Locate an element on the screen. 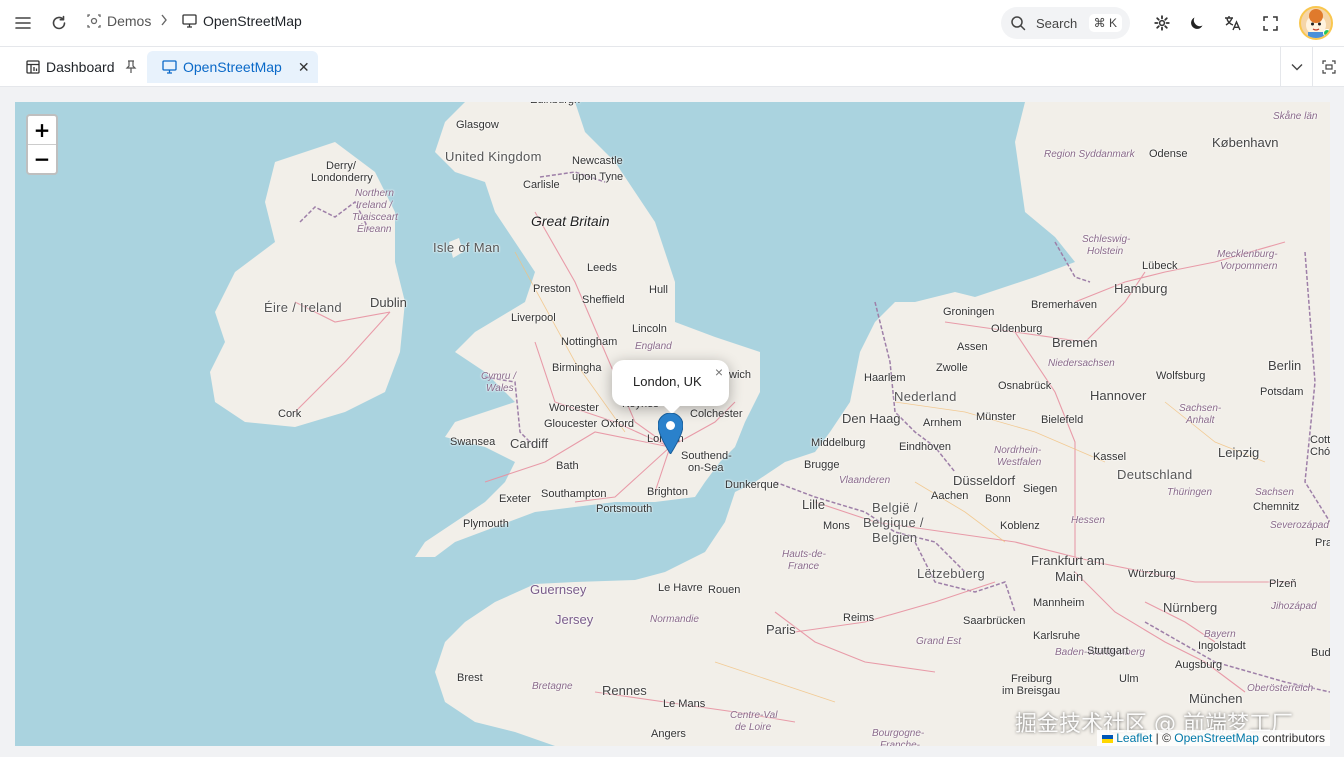  map-label-budejovice: Budě is located at coordinates (1320, 653).